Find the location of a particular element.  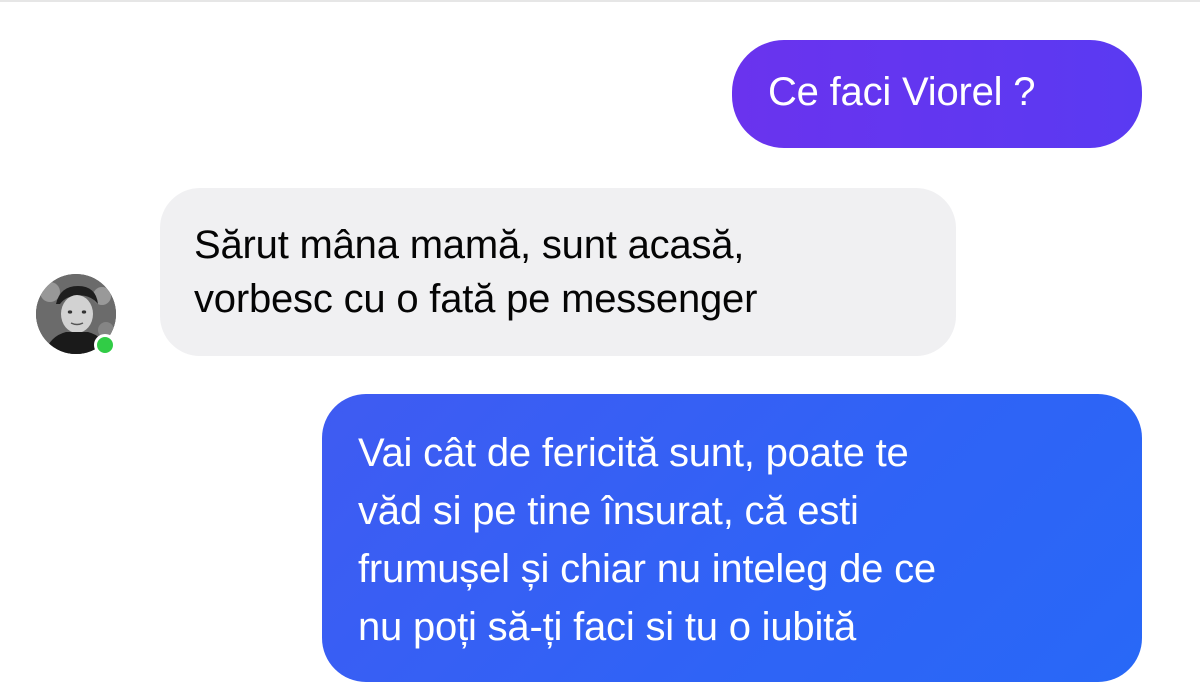

message-bubble-outgoing: Ce faci Viorel ? is located at coordinates (937, 94).